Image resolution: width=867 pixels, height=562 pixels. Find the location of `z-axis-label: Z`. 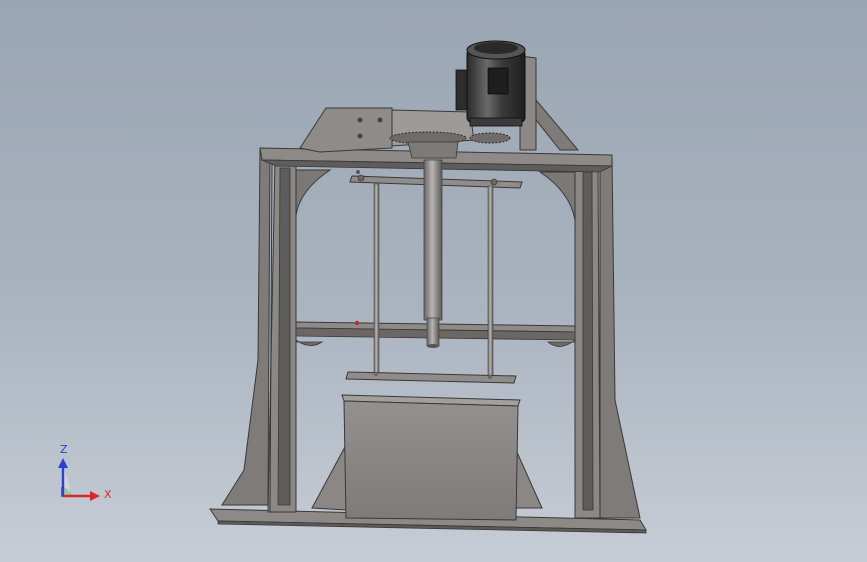

z-axis-label: Z is located at coordinates (64, 449).